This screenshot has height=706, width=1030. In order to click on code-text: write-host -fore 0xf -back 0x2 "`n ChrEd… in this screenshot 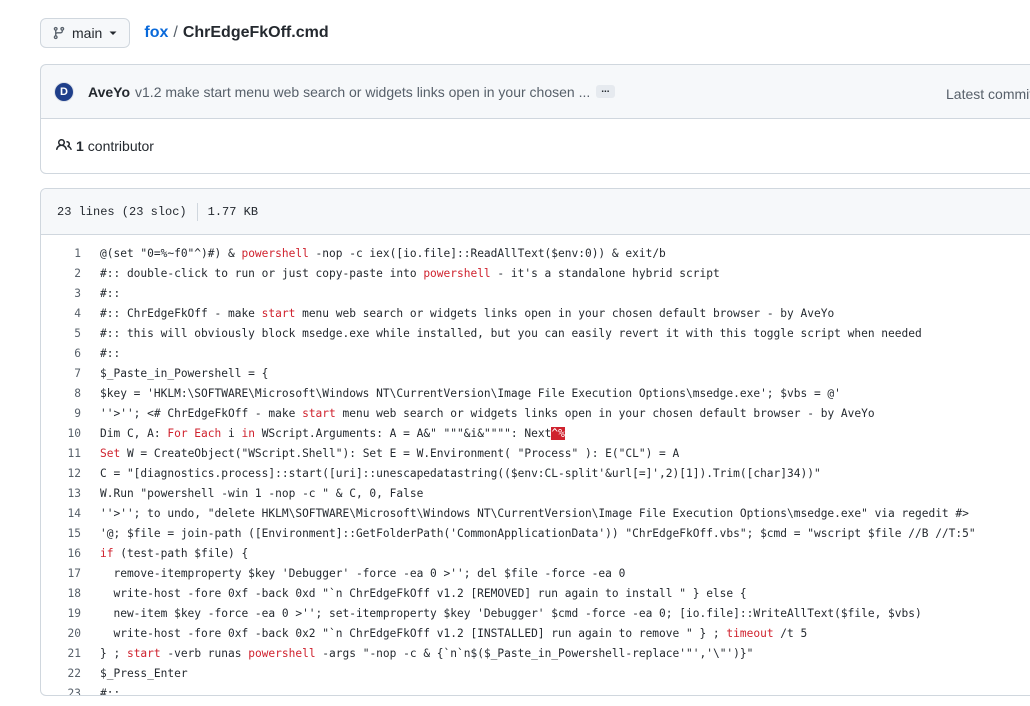, I will do `click(444, 633)`.